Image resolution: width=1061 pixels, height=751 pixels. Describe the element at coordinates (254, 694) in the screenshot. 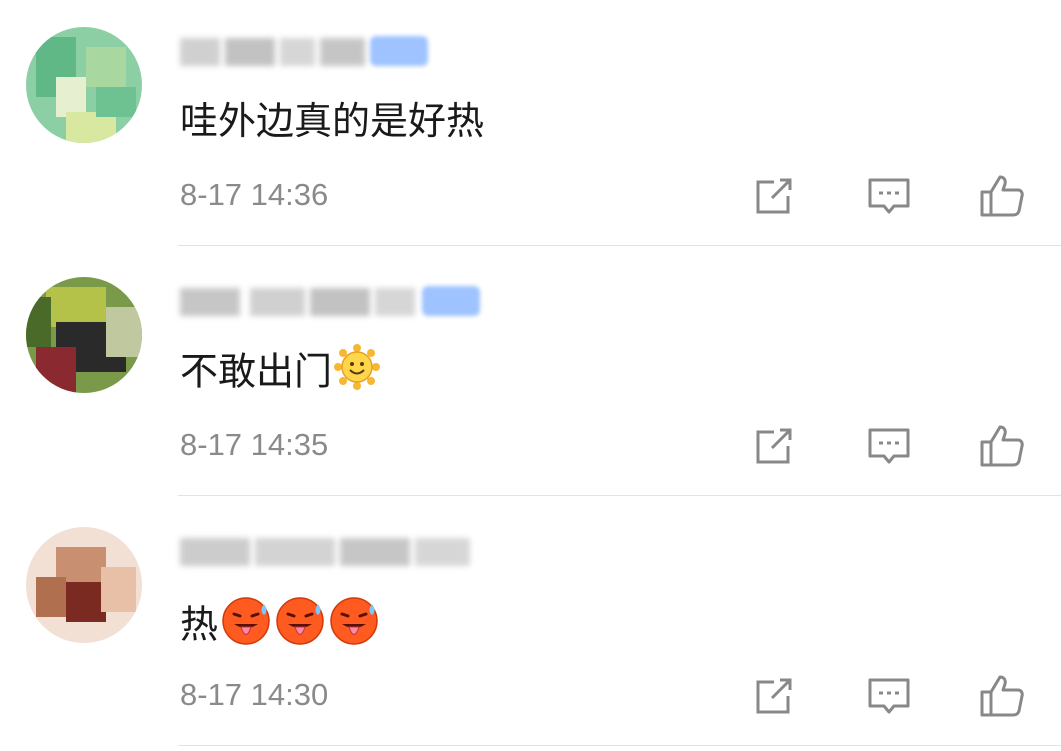

I see `comment-time: 8-17 14:30` at that location.